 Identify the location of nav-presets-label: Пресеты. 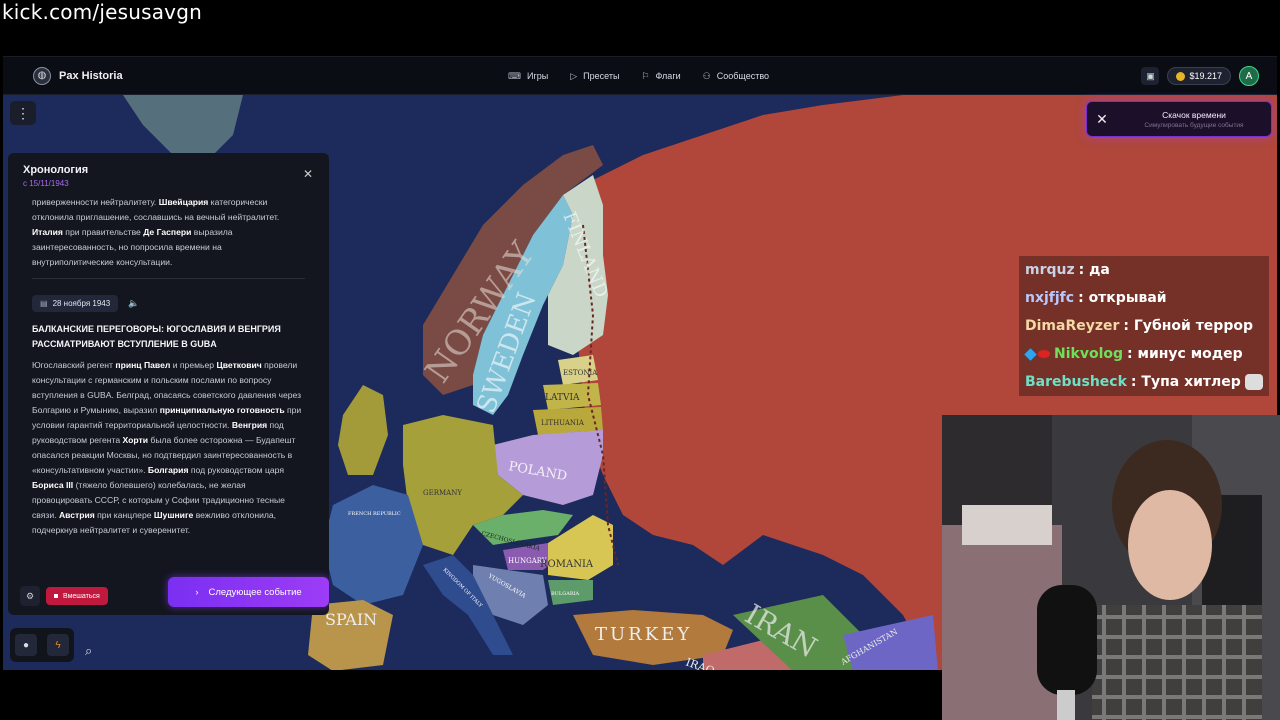
(601, 76).